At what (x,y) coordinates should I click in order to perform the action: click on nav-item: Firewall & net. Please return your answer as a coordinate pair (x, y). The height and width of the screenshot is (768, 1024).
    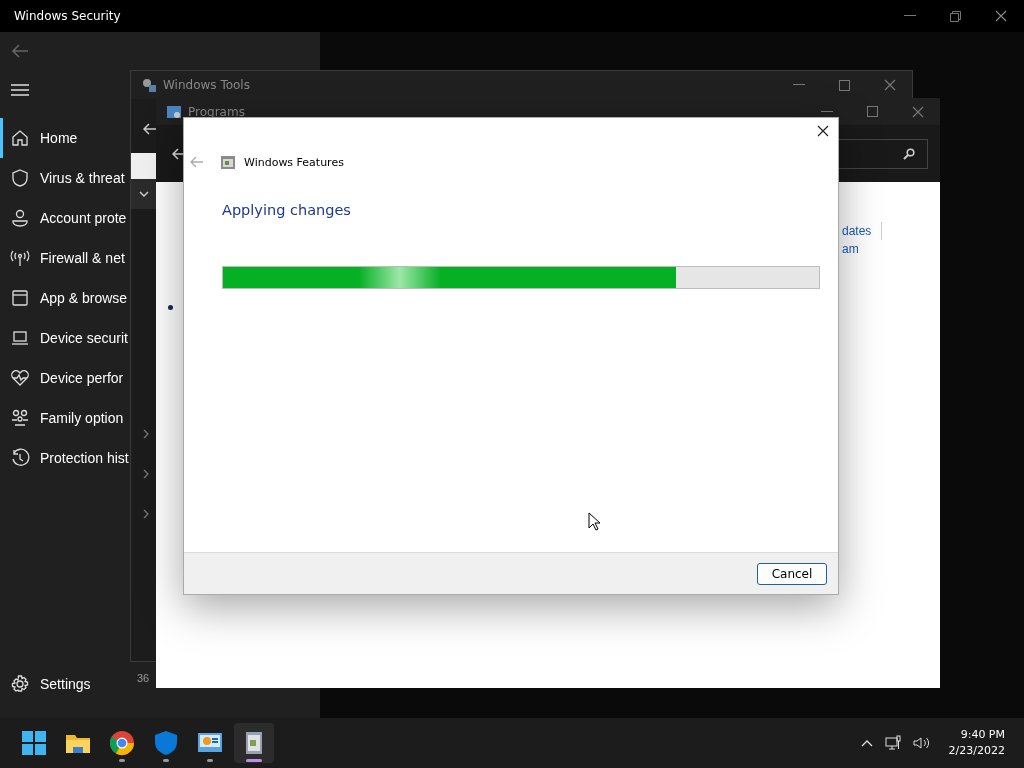
    Looking at the image, I should click on (62, 258).